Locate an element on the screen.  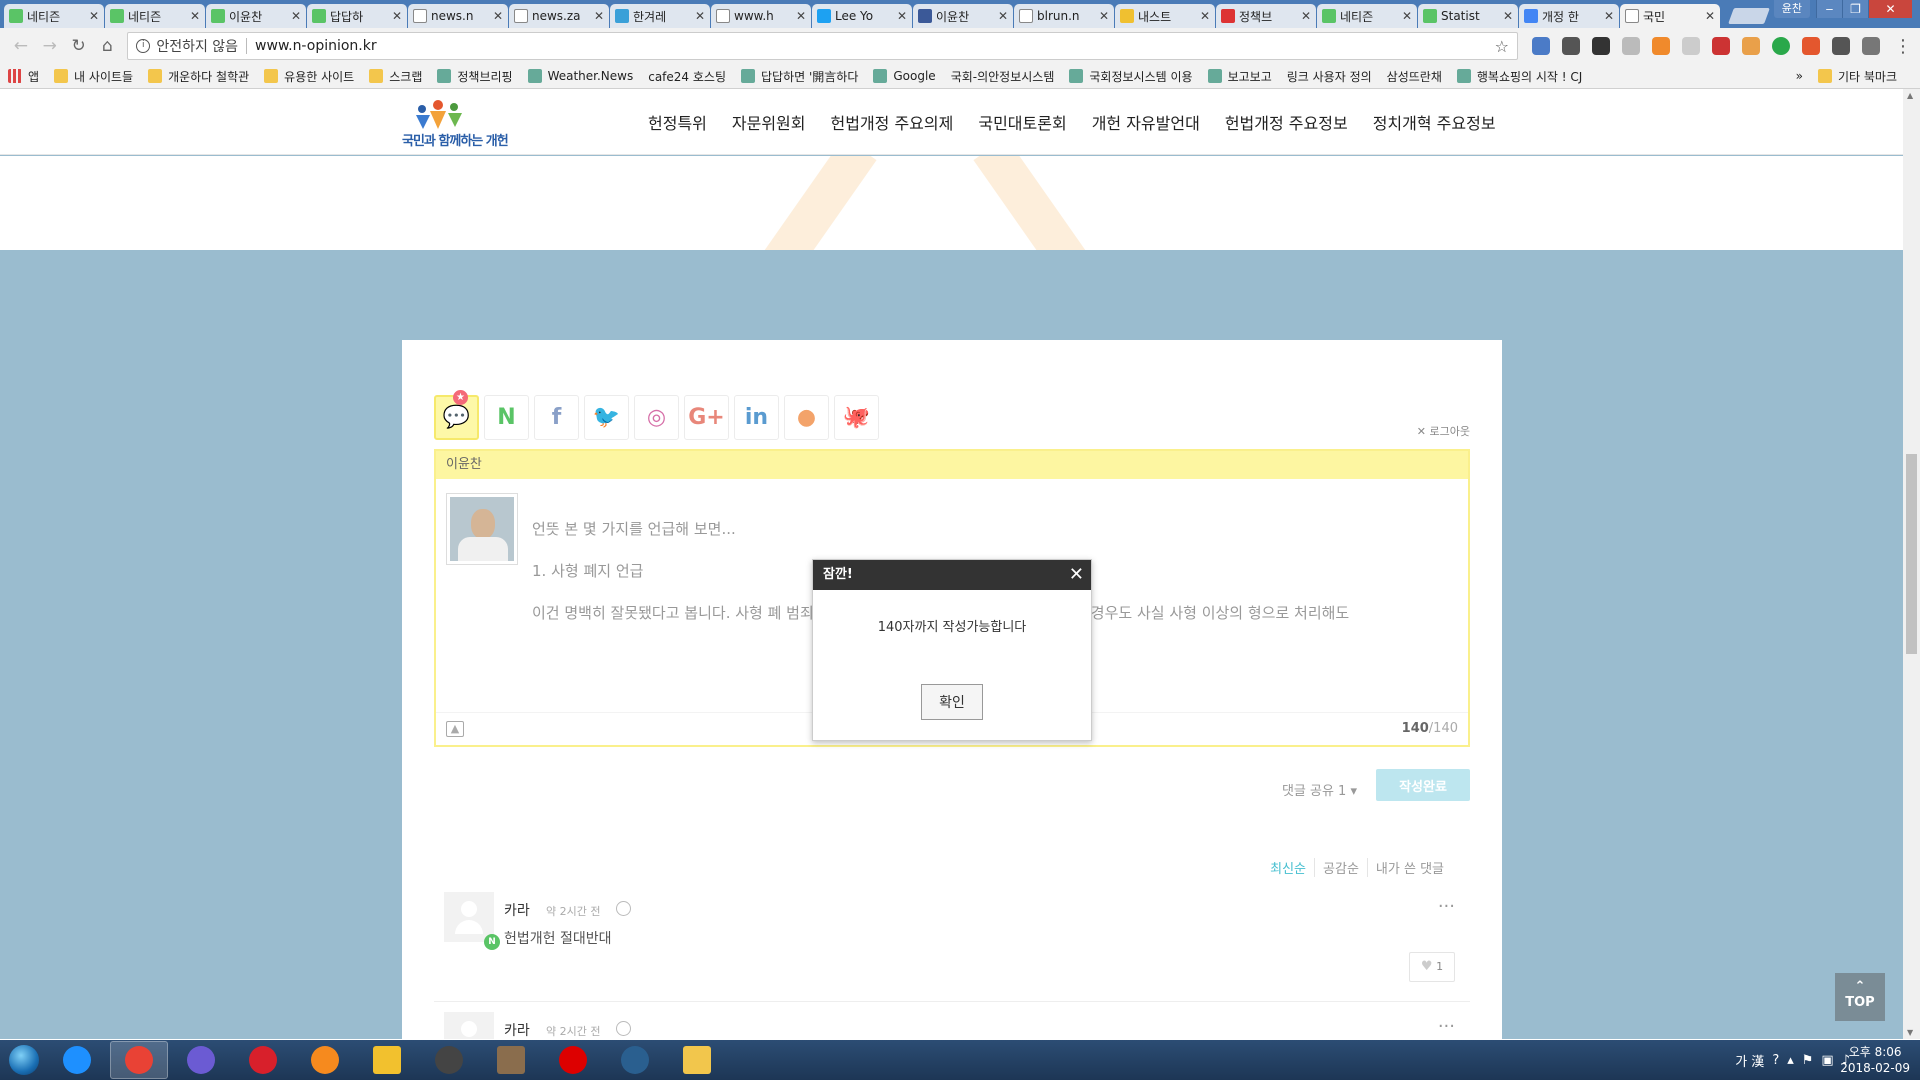
google-plus-login-button: G+ is located at coordinates (706, 417).